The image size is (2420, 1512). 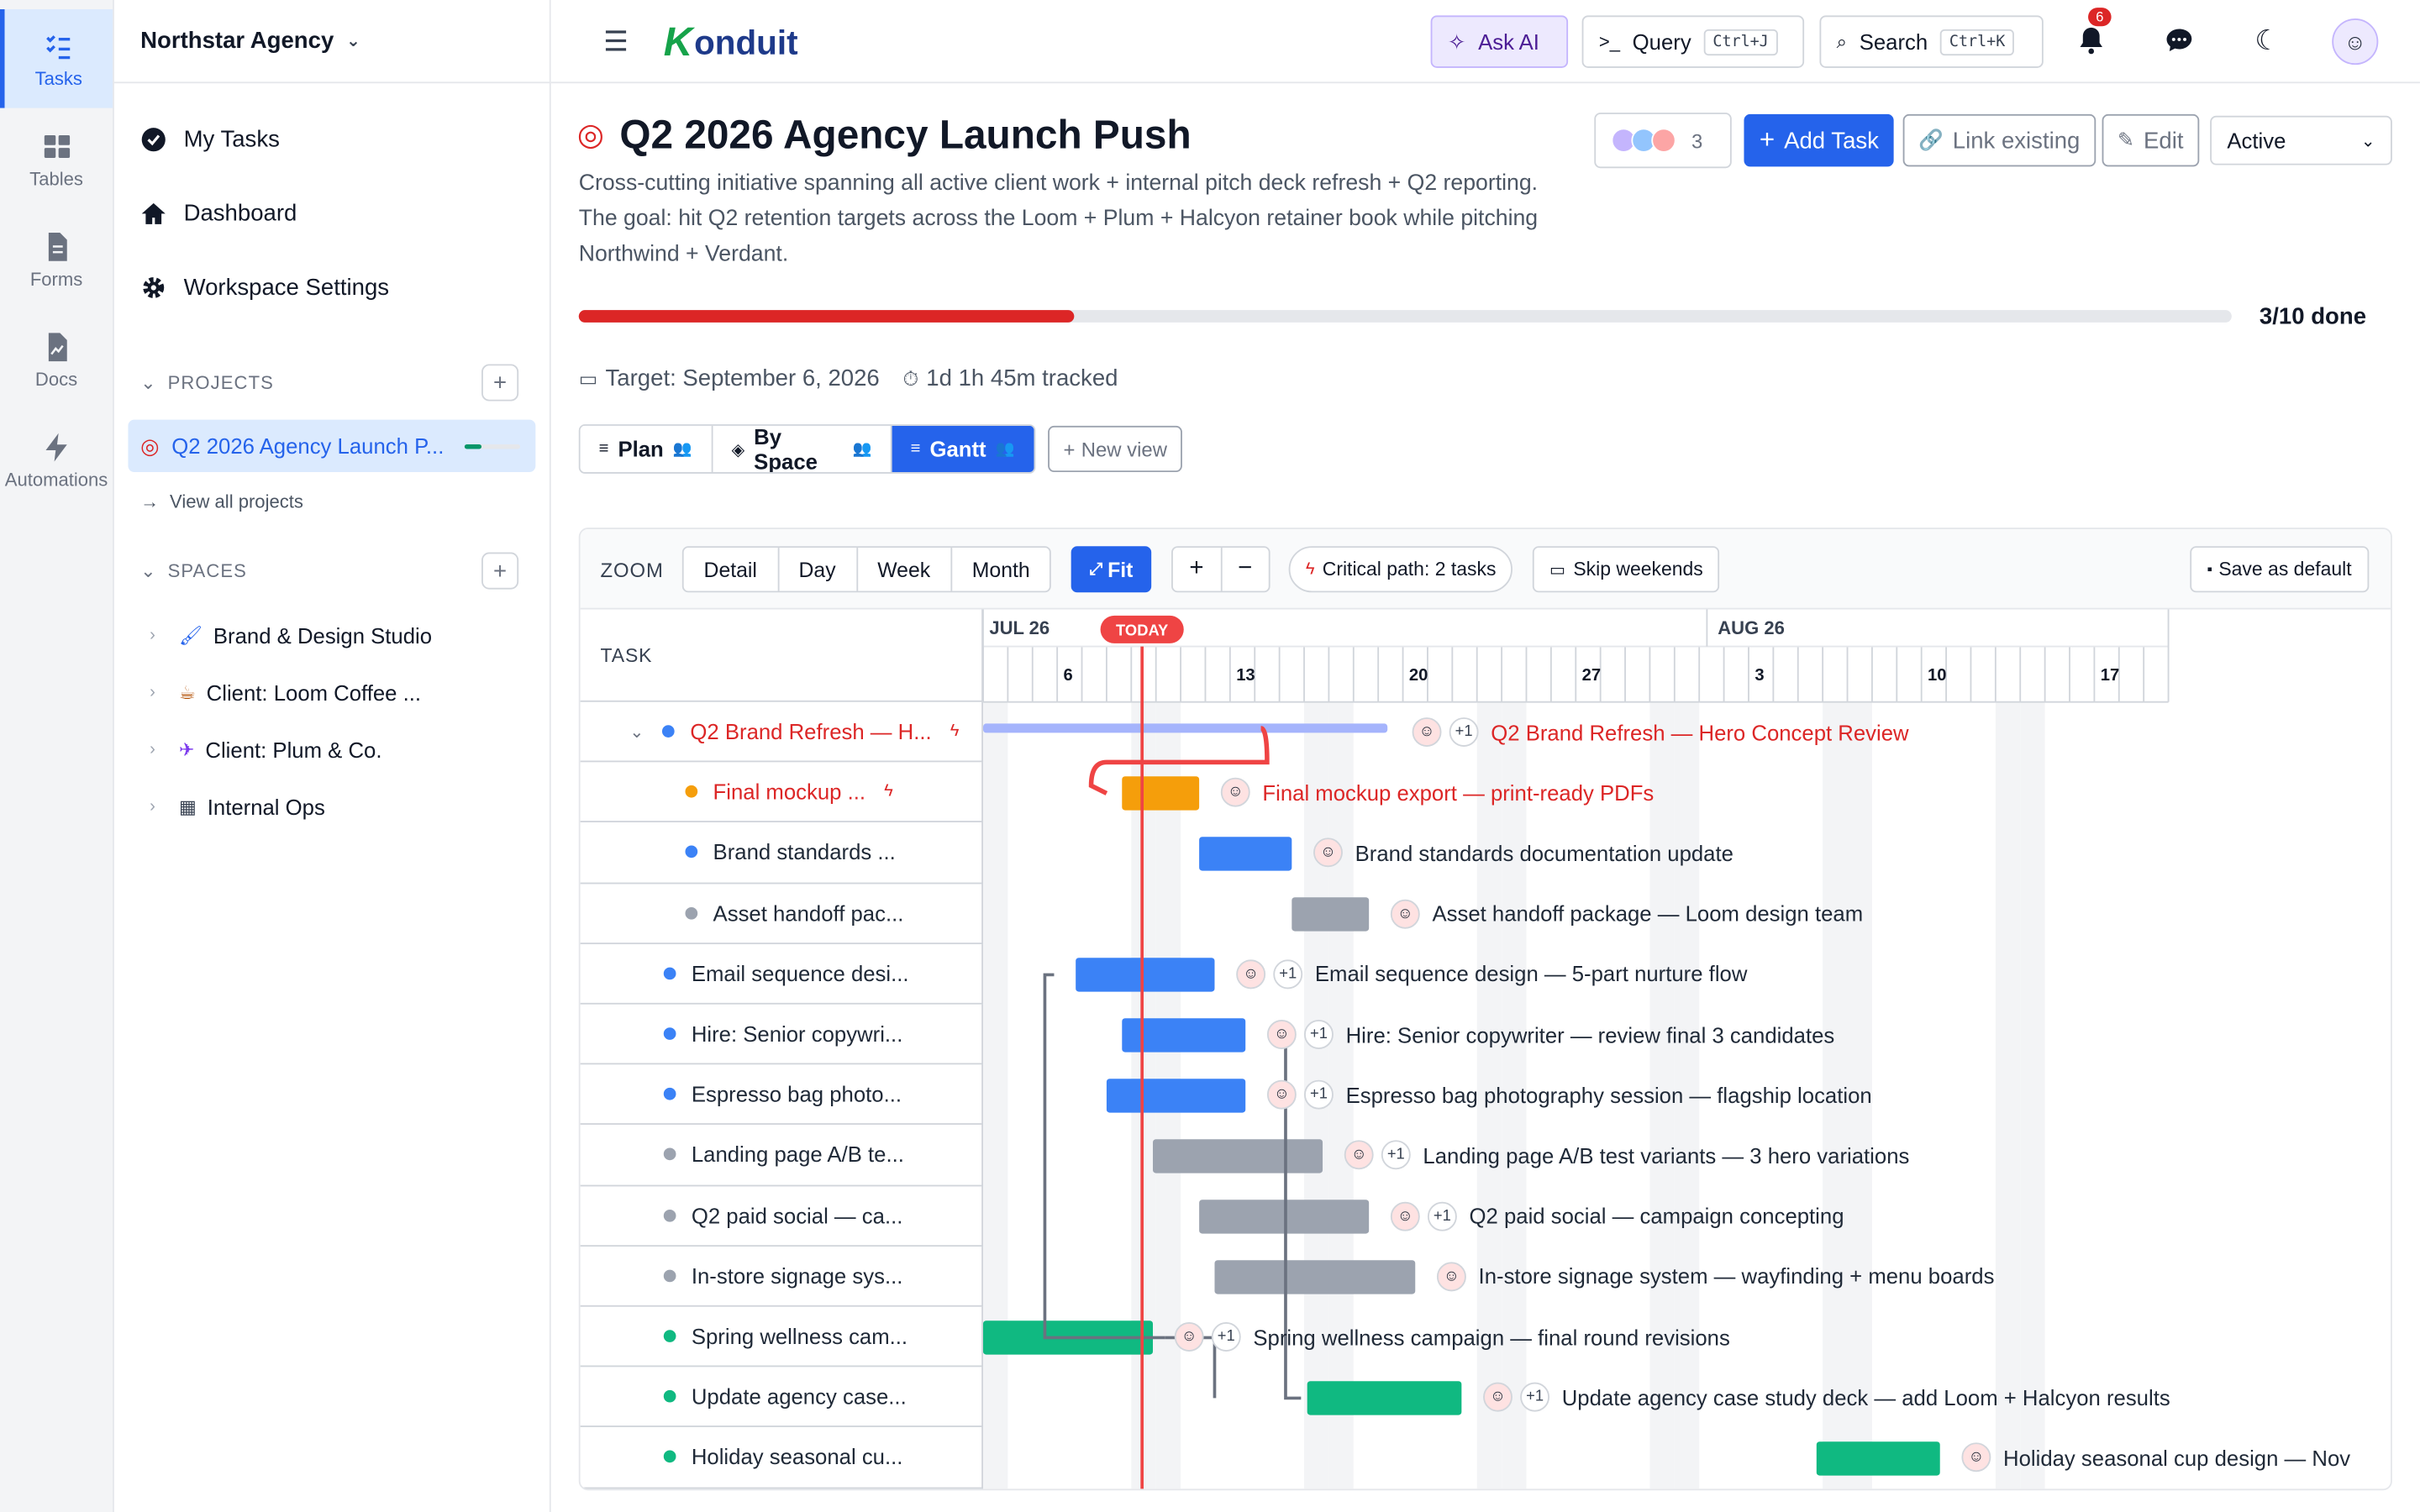 What do you see at coordinates (1931, 41) in the screenshot?
I see `search-button: ⌕ Search Ctrl+K` at bounding box center [1931, 41].